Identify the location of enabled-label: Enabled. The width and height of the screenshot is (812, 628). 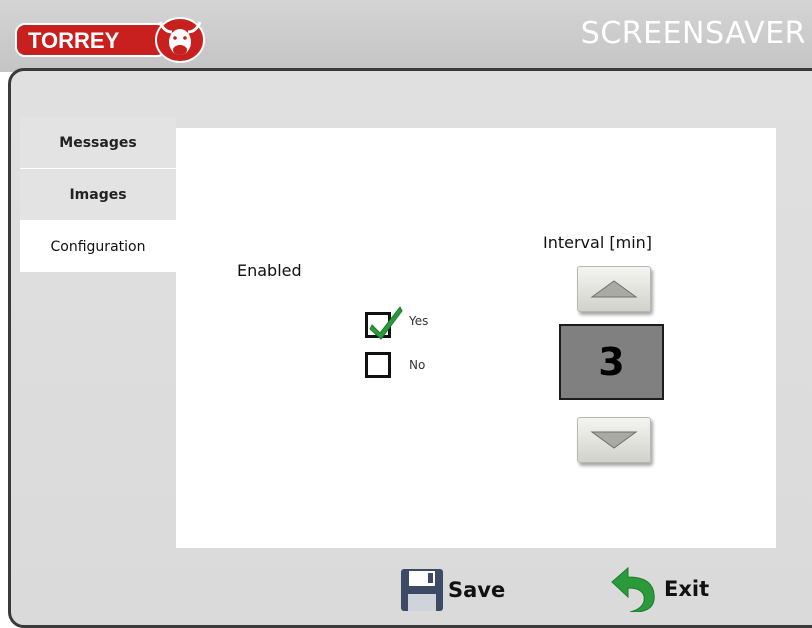
(269, 270).